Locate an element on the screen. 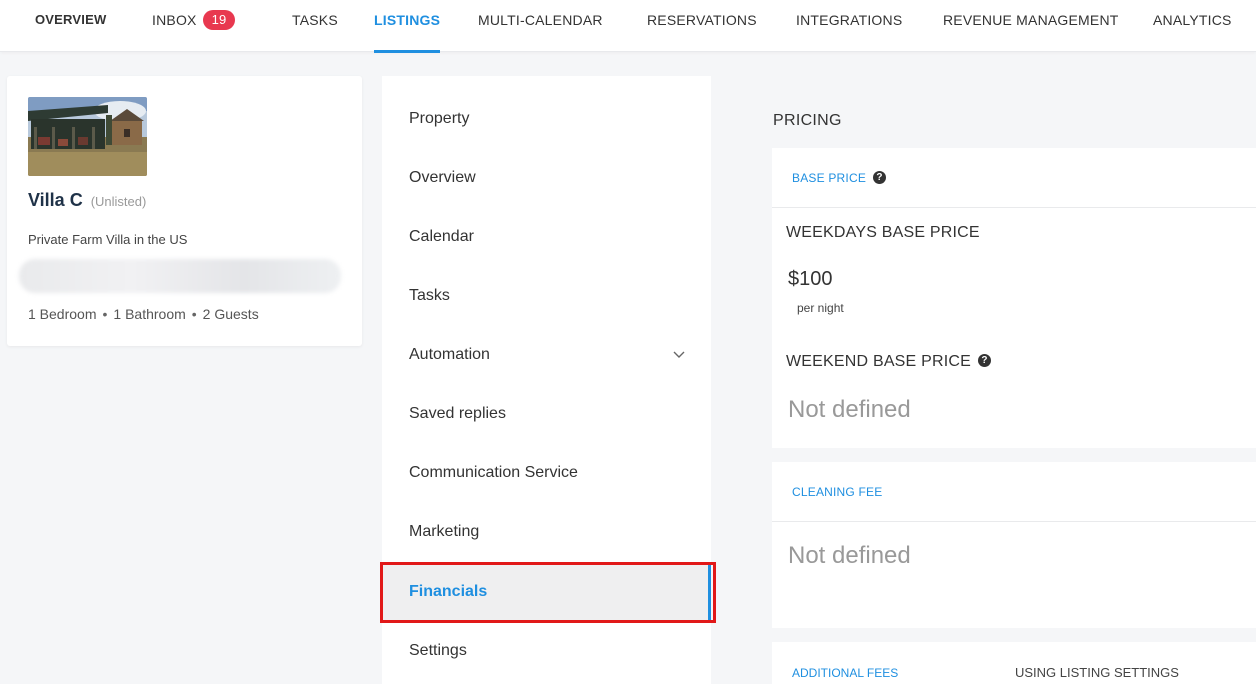  bathrooms-count: 1 Bathroom is located at coordinates (149, 314).